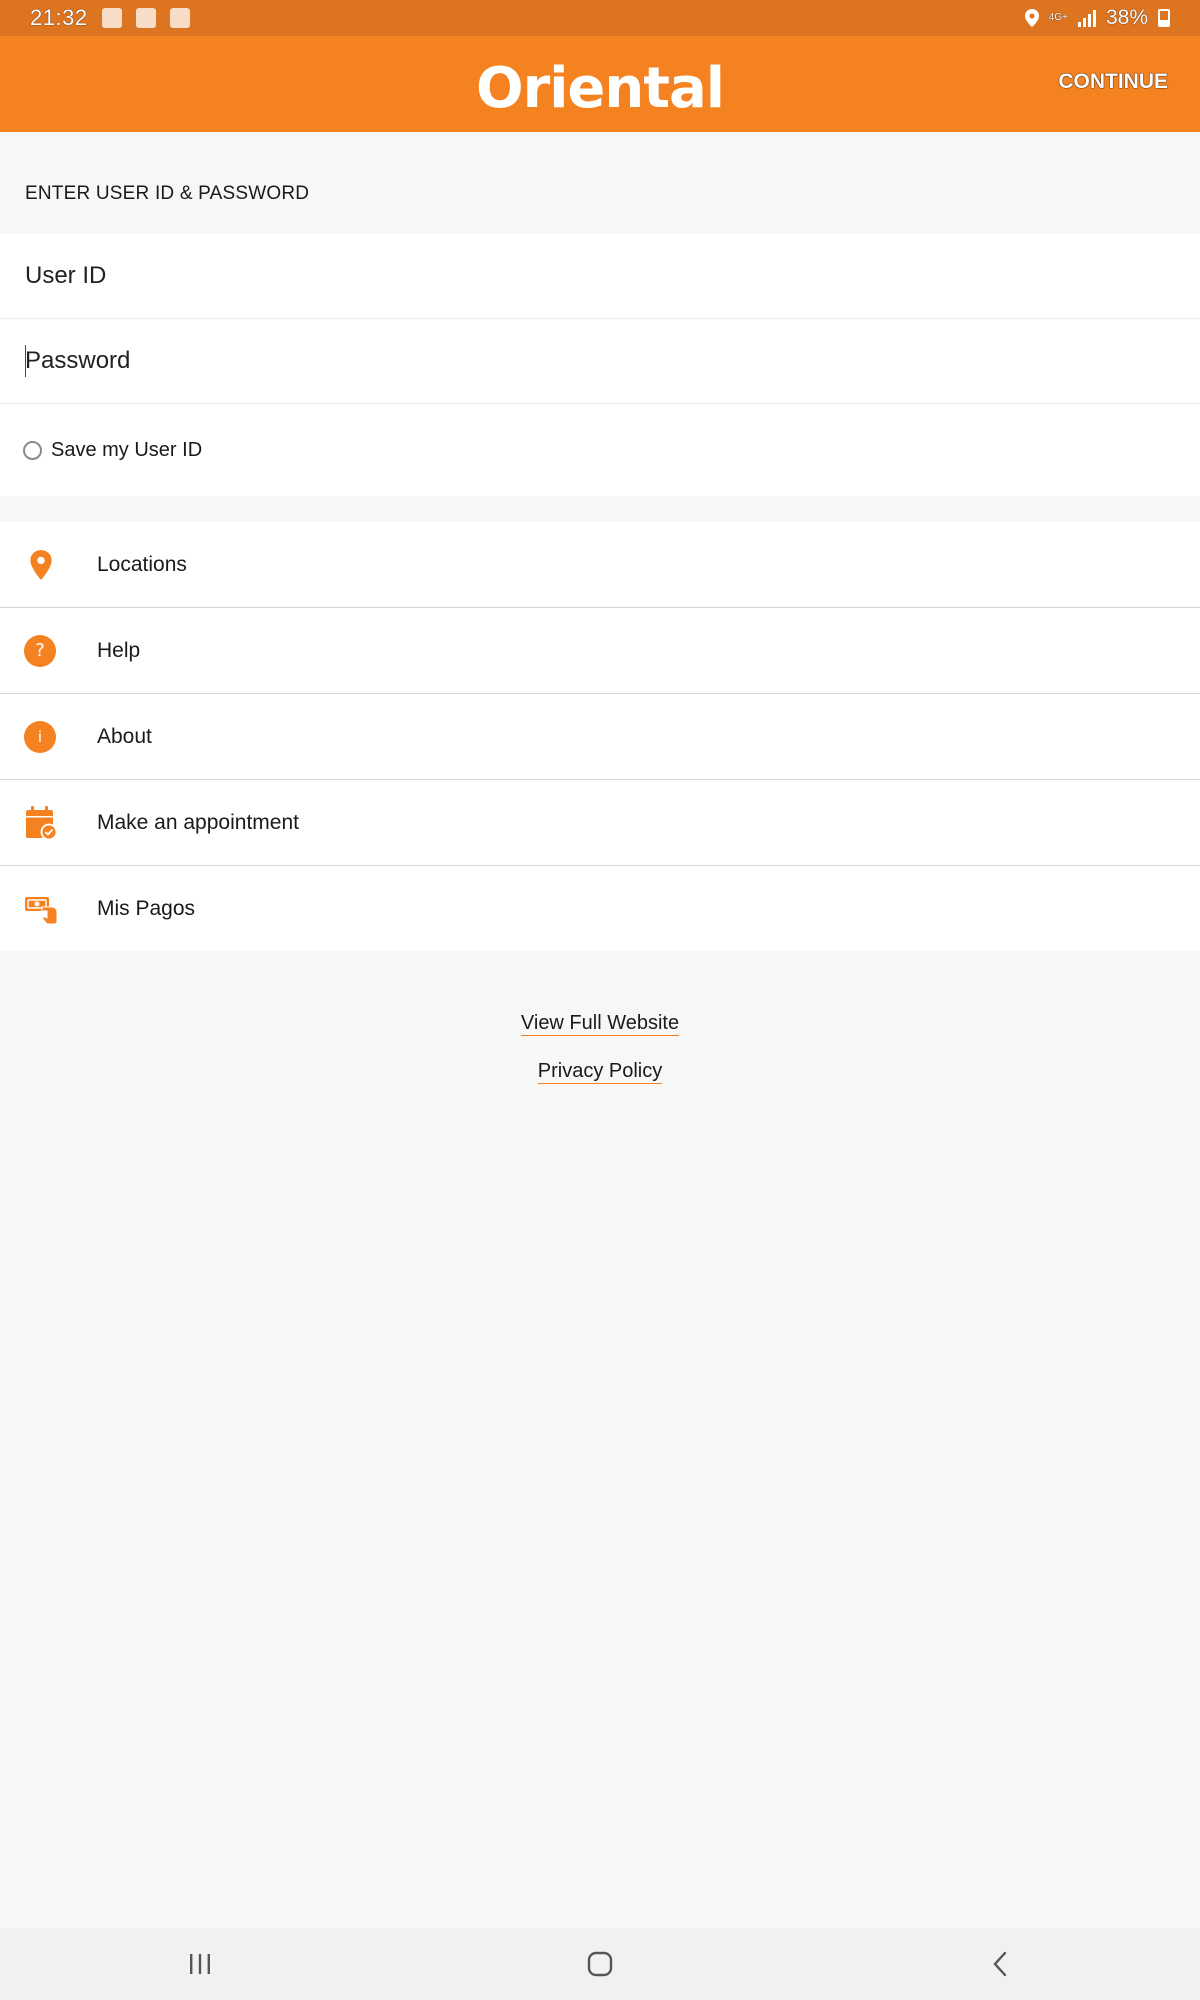 Image resolution: width=1200 pixels, height=2000 pixels. Describe the element at coordinates (127, 449) in the screenshot. I see `save-user-id-label: Save my User ID` at that location.